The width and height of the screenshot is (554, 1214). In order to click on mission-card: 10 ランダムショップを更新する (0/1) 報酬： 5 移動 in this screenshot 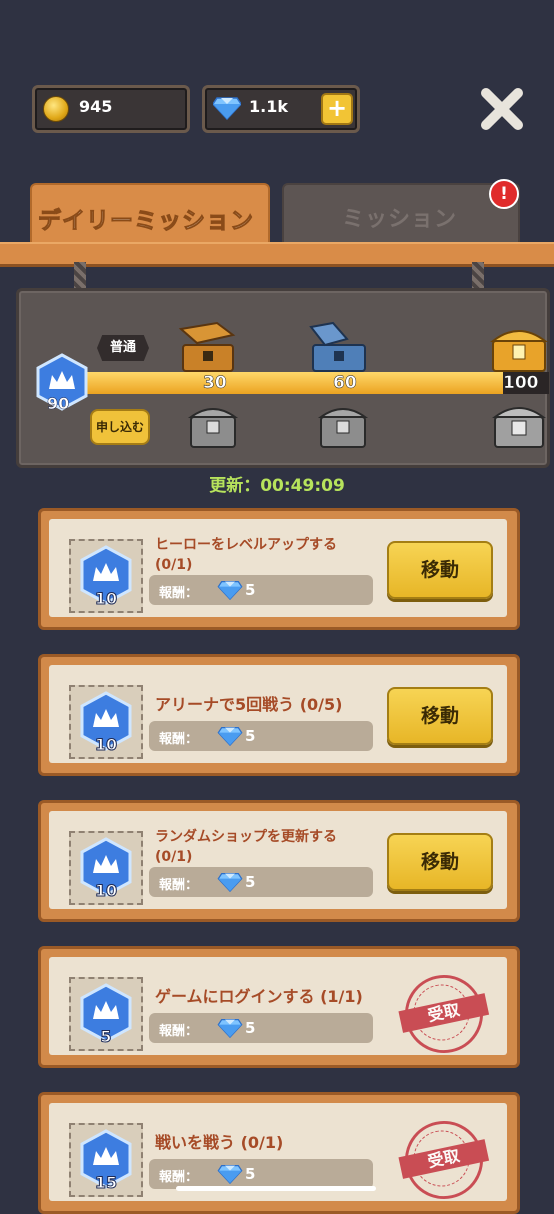, I will do `click(279, 861)`.